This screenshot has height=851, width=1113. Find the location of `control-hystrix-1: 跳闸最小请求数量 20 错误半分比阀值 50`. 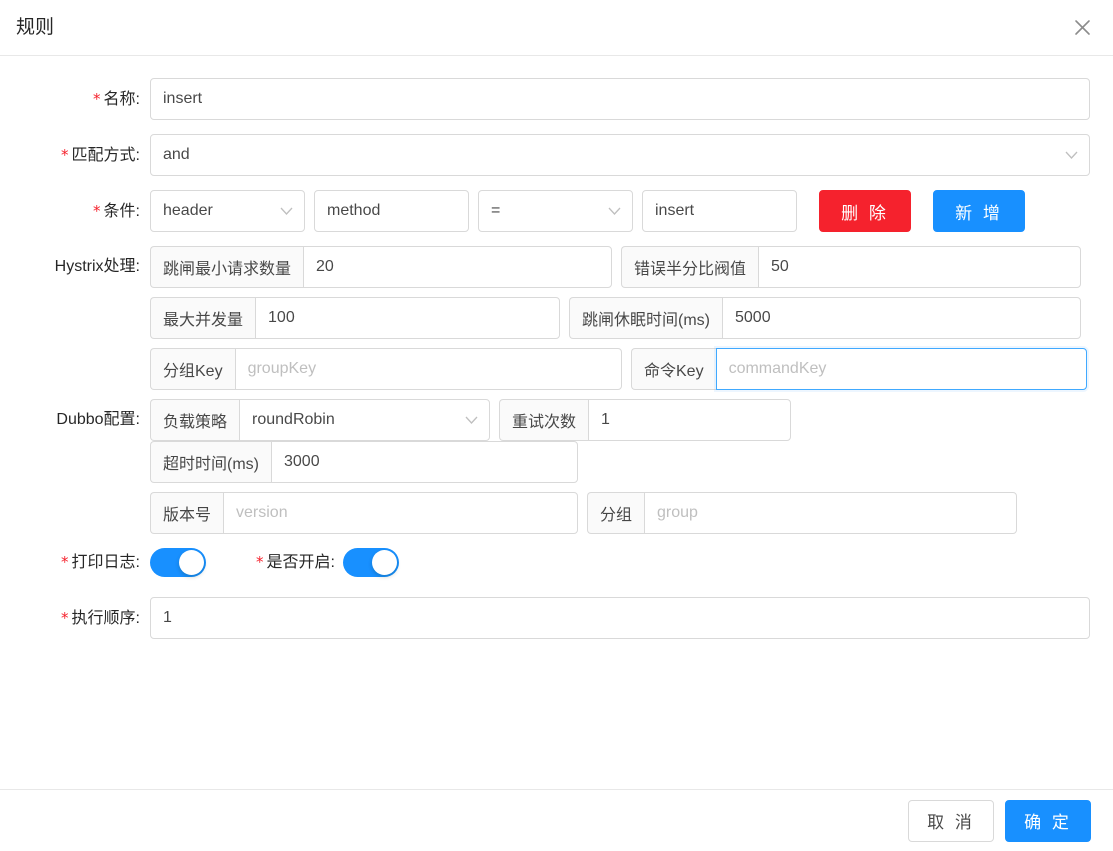

control-hystrix-1: 跳闸最小请求数量 20 错误半分比阀值 50 is located at coordinates (620, 267).